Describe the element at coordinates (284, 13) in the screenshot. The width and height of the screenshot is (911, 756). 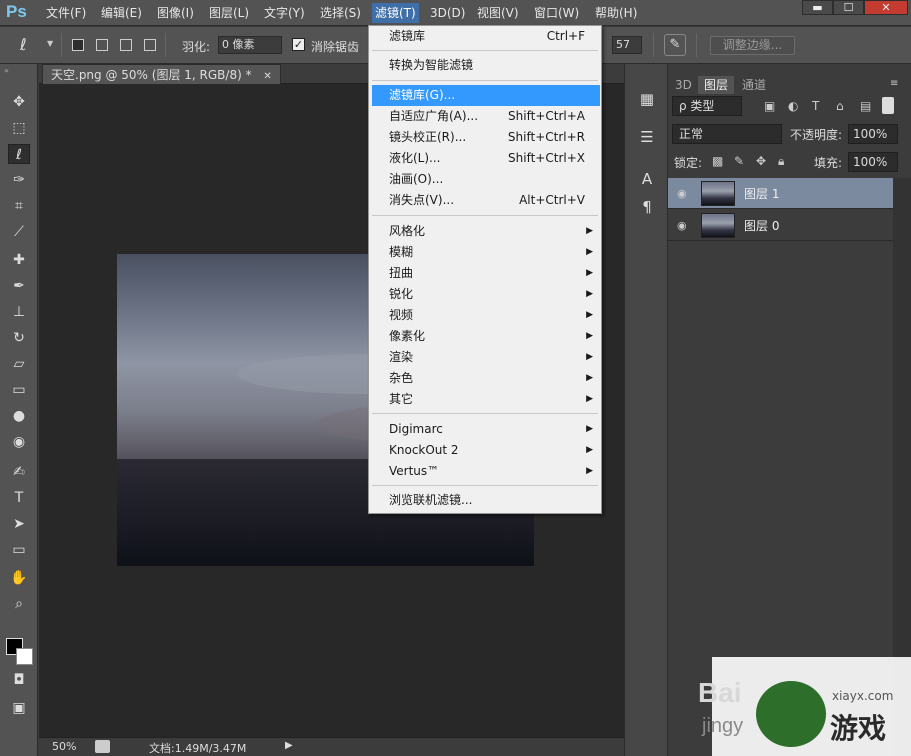
I see `menu-type: 文字(Y)` at that location.